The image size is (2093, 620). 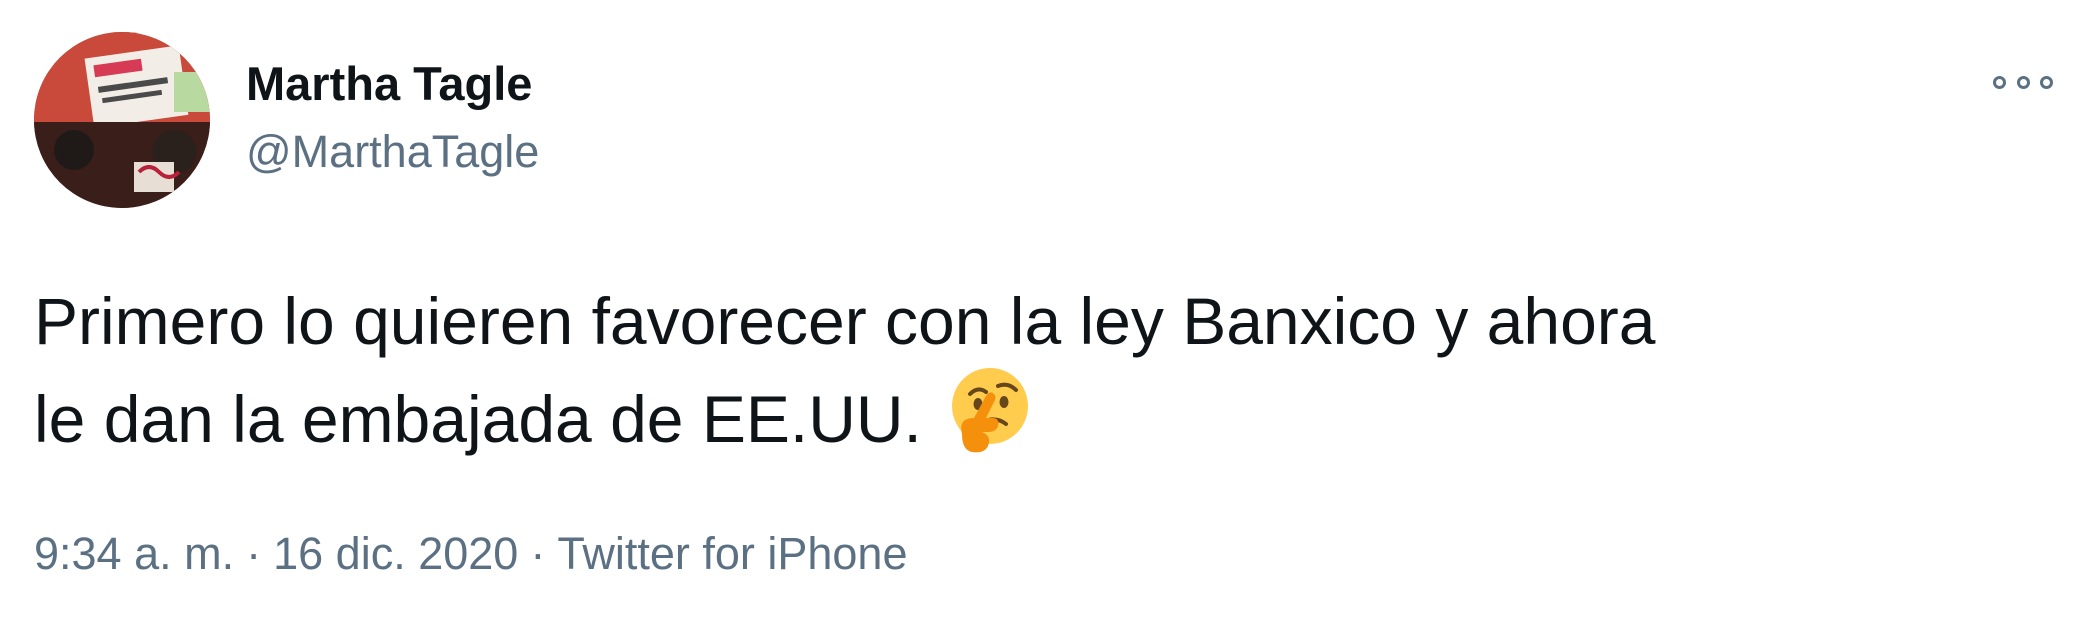 I want to click on author-avatar, so click(x=122, y=120).